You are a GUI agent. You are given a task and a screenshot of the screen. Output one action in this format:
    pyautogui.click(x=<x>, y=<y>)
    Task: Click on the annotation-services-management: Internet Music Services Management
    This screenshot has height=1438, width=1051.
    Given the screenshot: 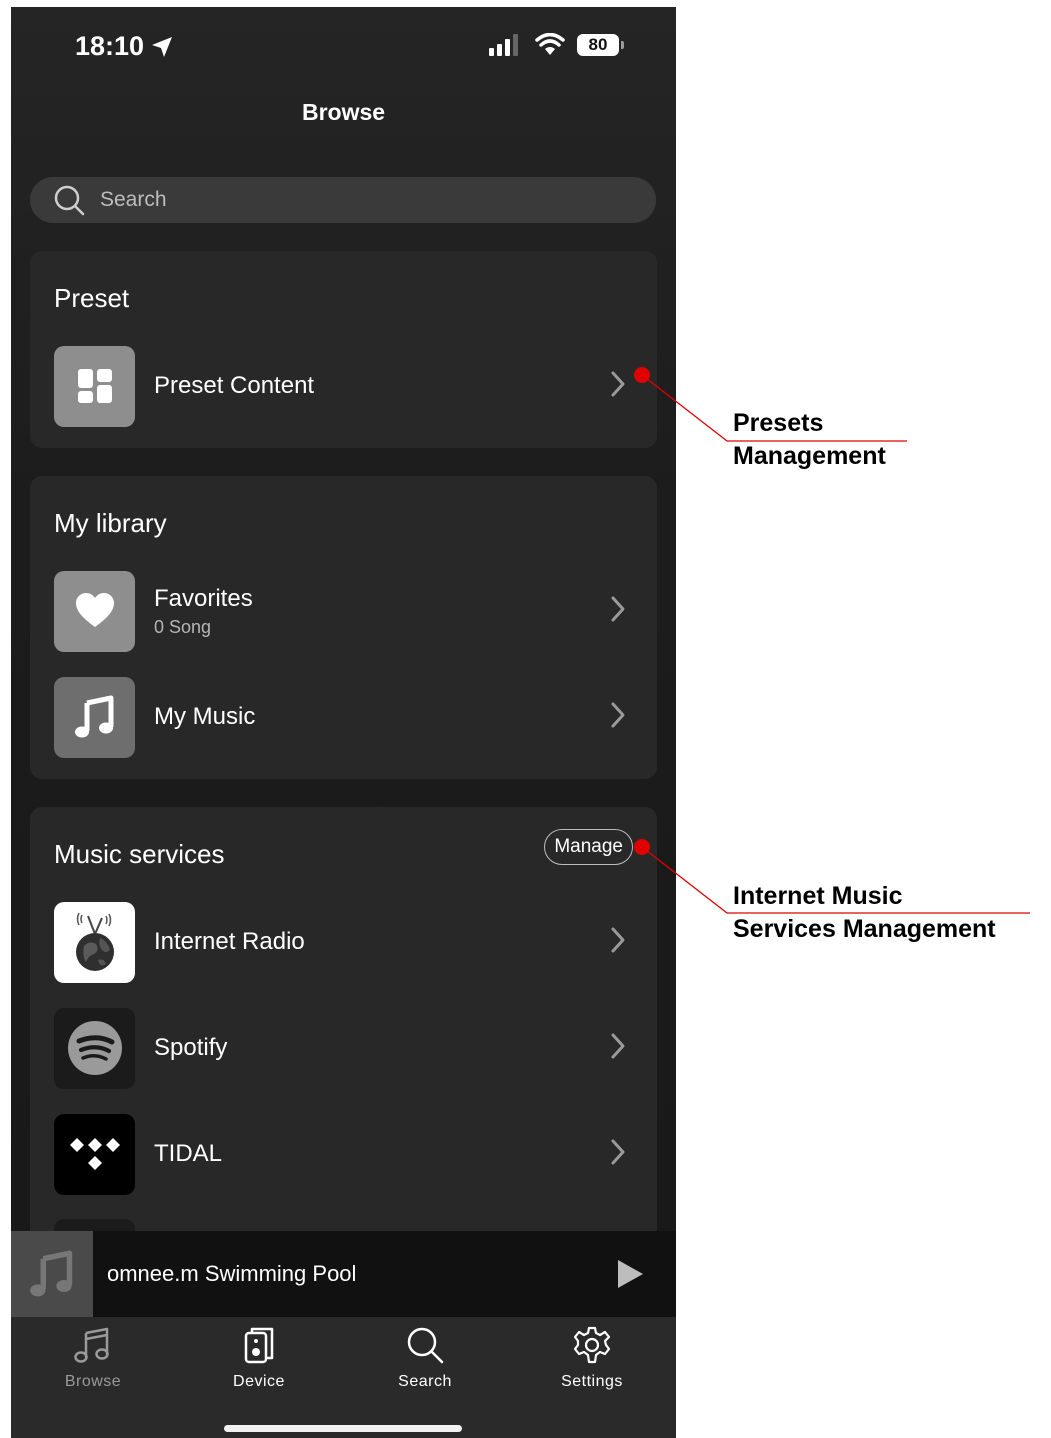 What is the action you would take?
    pyautogui.click(x=864, y=912)
    